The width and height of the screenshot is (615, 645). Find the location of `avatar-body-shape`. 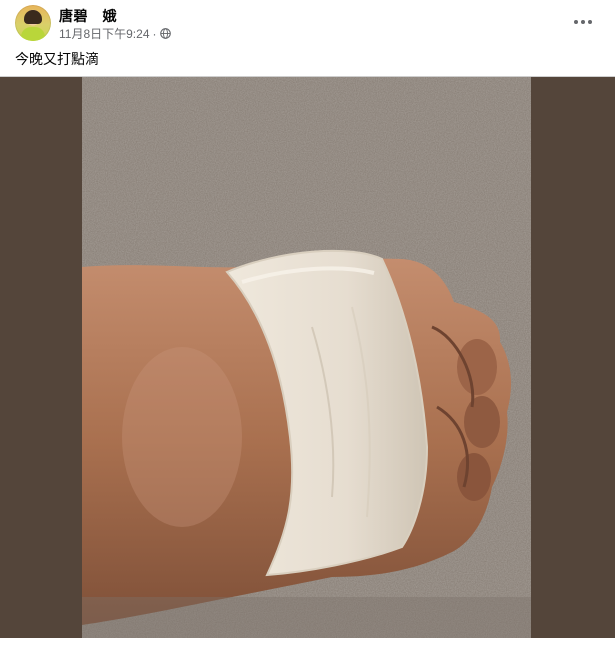

avatar-body-shape is located at coordinates (33, 34).